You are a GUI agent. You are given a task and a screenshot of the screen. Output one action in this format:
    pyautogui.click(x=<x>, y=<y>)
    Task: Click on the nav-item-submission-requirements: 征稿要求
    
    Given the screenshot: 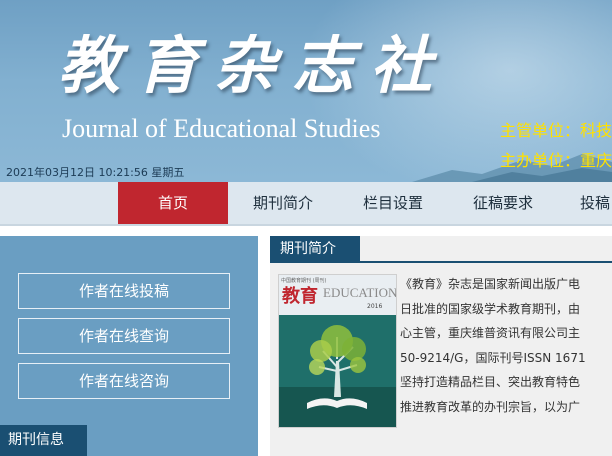 What is the action you would take?
    pyautogui.click(x=503, y=203)
    